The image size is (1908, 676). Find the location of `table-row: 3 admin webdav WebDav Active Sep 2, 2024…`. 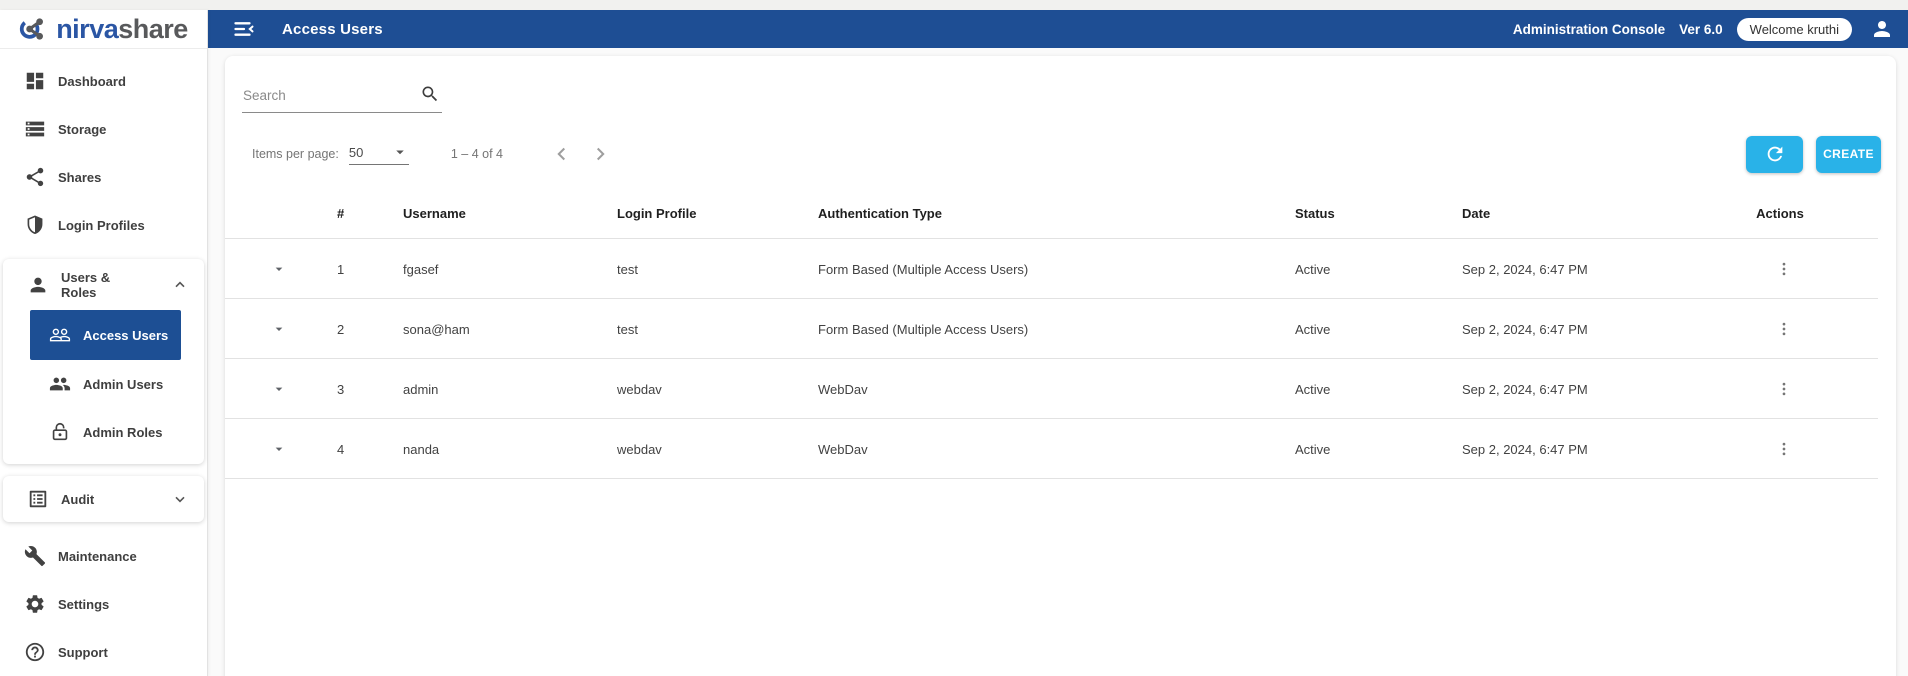

table-row: 3 admin webdav WebDav Active Sep 2, 2024… is located at coordinates (1060, 389).